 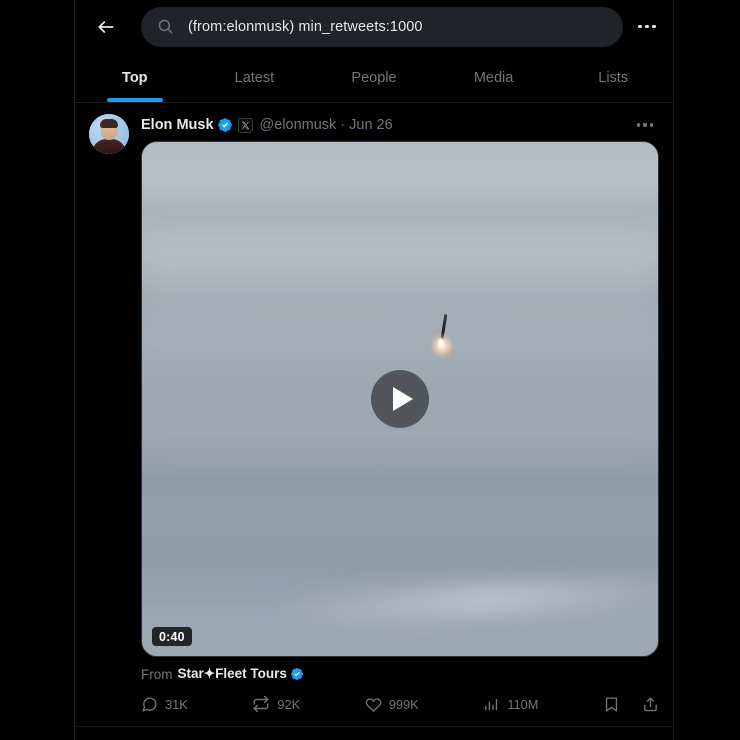 What do you see at coordinates (109, 123) in the screenshot?
I see `avatar-hair` at bounding box center [109, 123].